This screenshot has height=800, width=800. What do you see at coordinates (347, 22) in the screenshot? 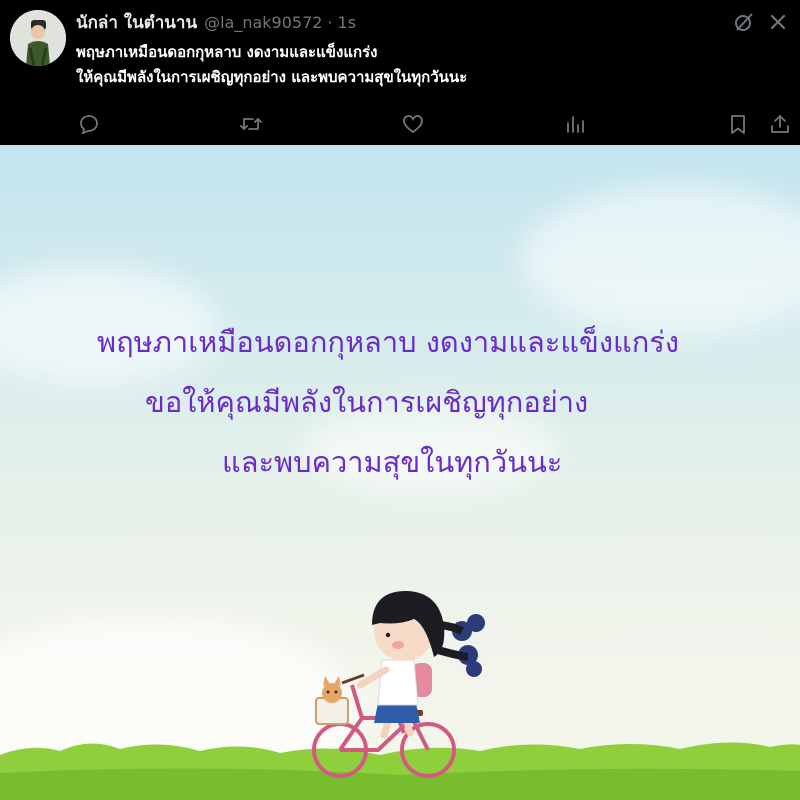
I see `timestamp: 1s` at bounding box center [347, 22].